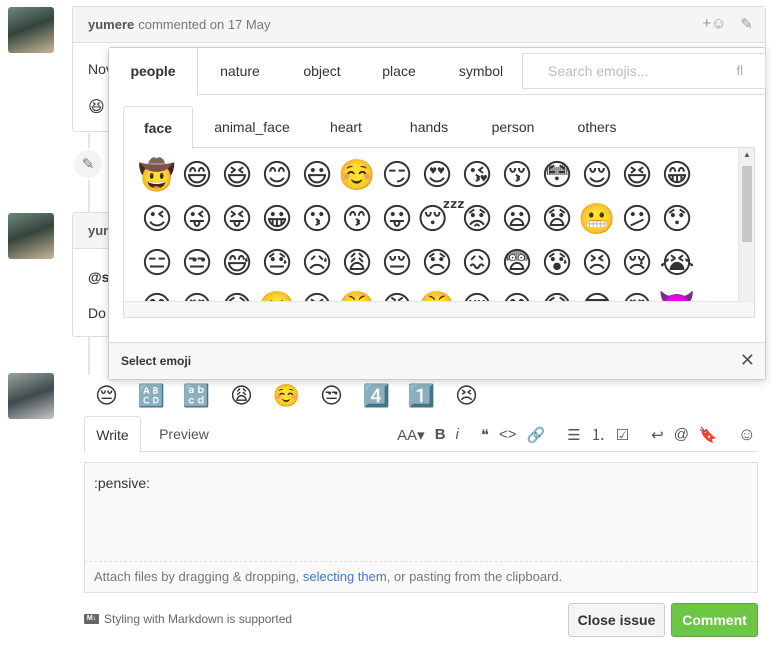 The image size is (776, 661). I want to click on emoji-option: 🤠, so click(157, 176).